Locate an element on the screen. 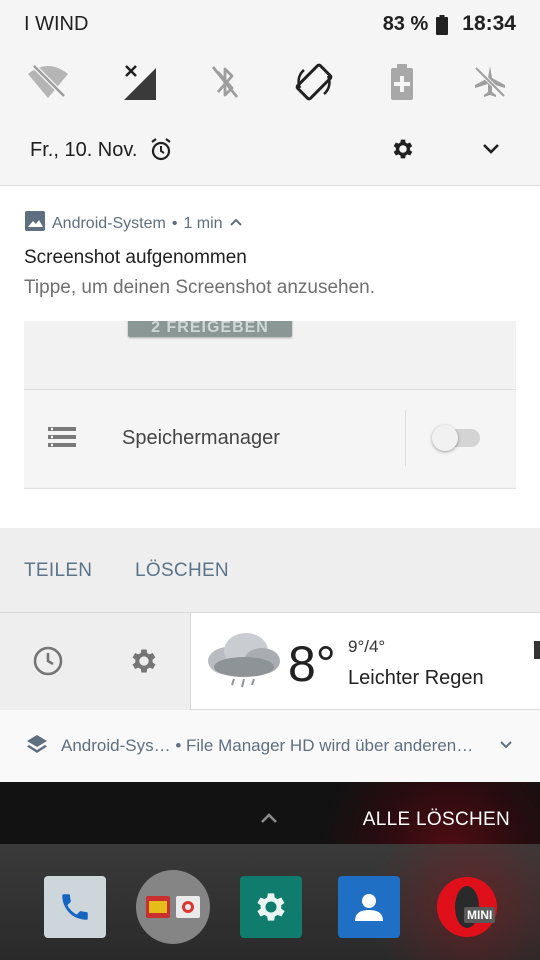 Image resolution: width=540 pixels, height=960 pixels. date-label: Fr., 10. Nov. is located at coordinates (83, 150).